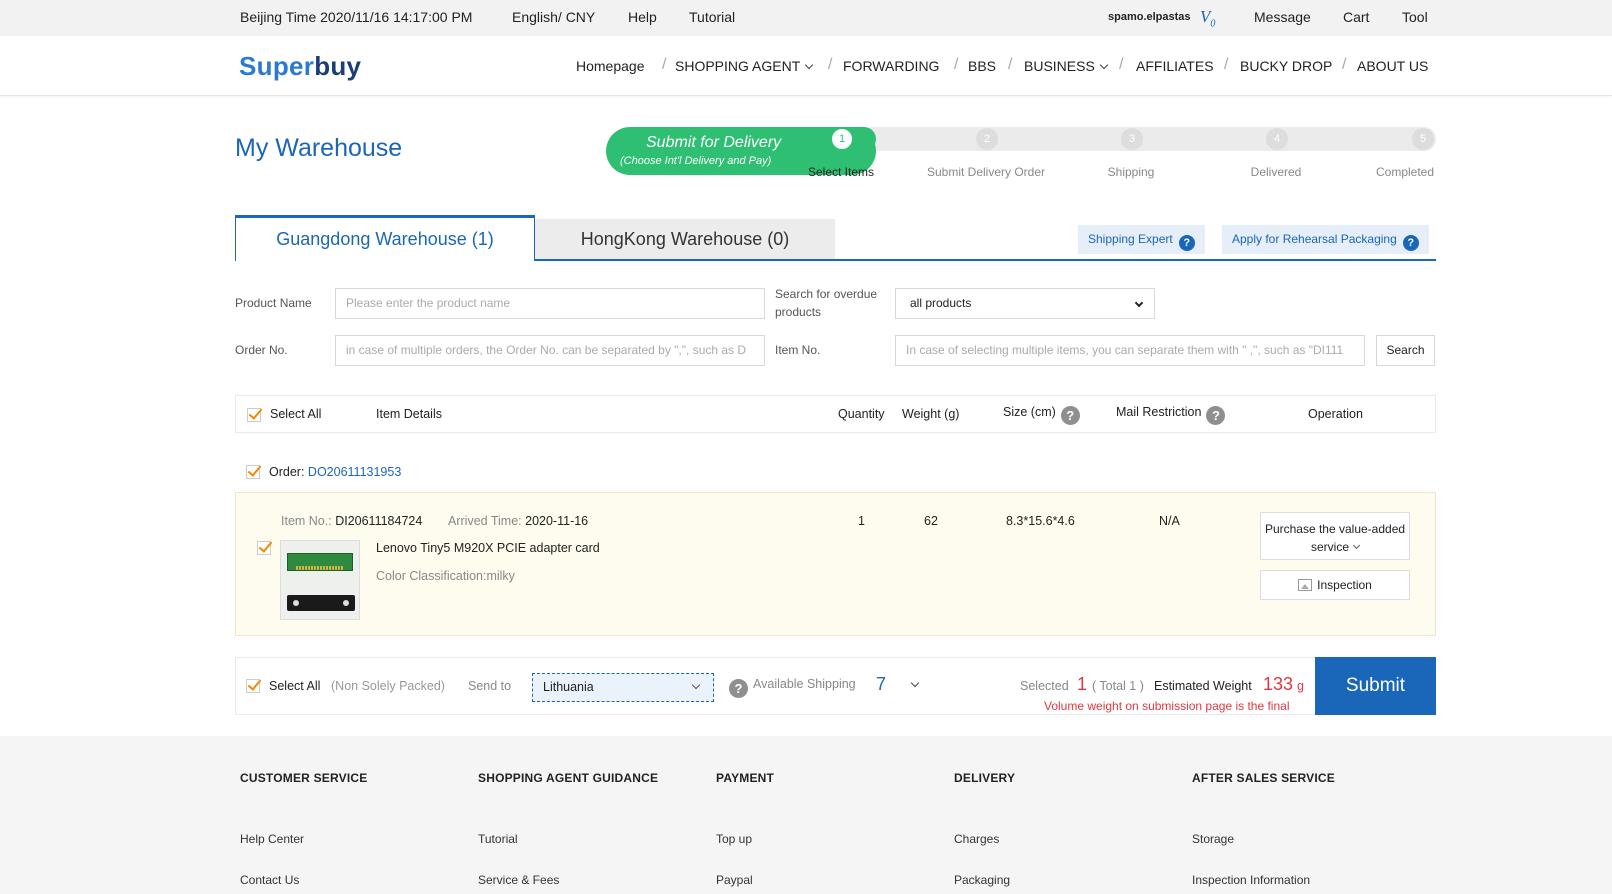 The width and height of the screenshot is (1612, 894). I want to click on product-name-input: Please enter the product name, so click(550, 303).